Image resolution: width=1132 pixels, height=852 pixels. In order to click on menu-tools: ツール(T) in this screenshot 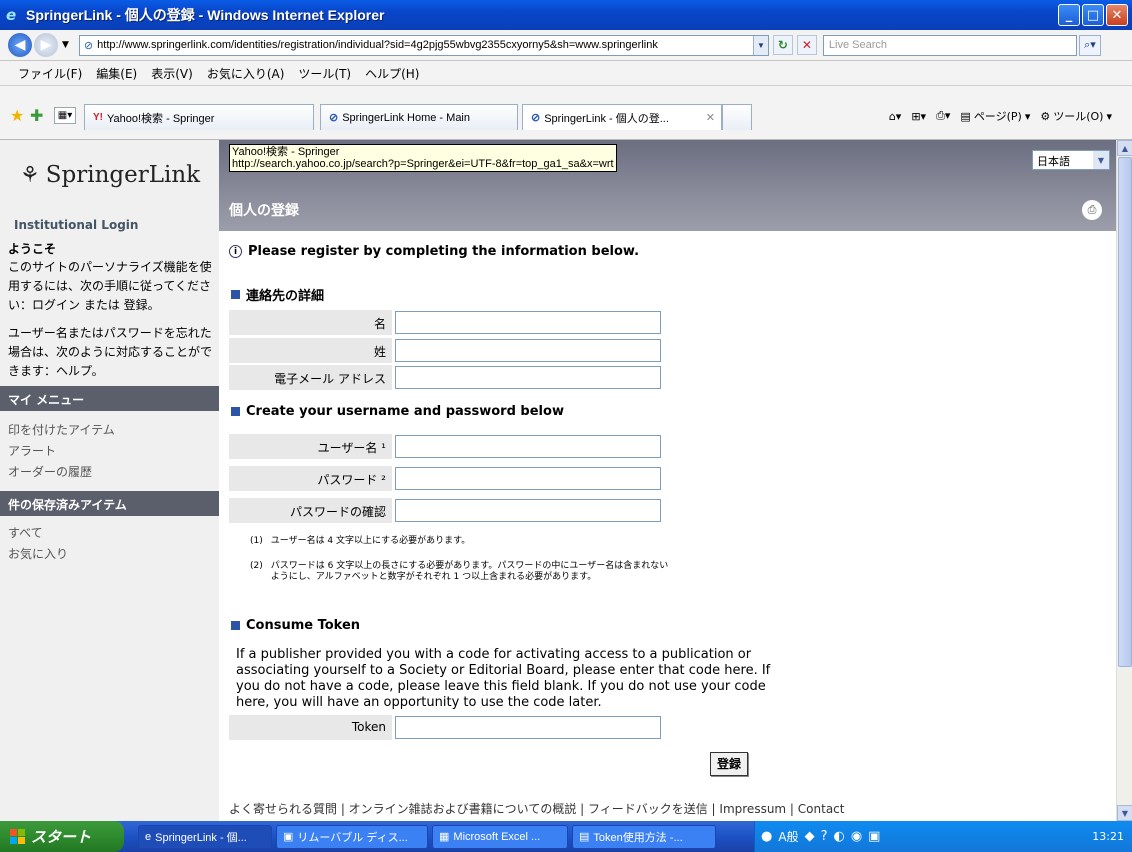, I will do `click(324, 73)`.